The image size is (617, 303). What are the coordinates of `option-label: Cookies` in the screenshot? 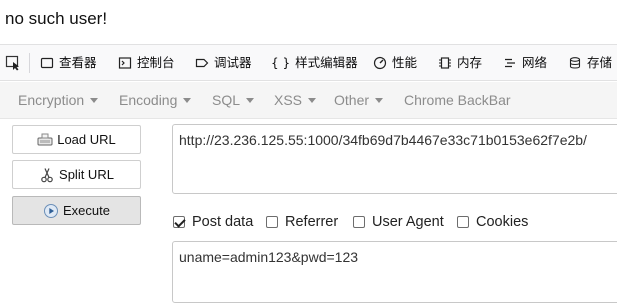 It's located at (502, 222).